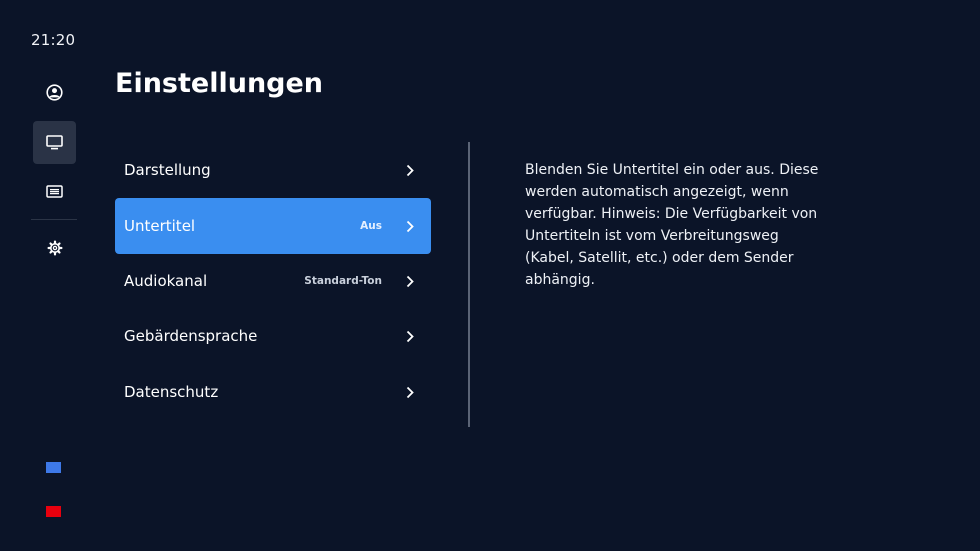  I want to click on account-icon, so click(54, 92).